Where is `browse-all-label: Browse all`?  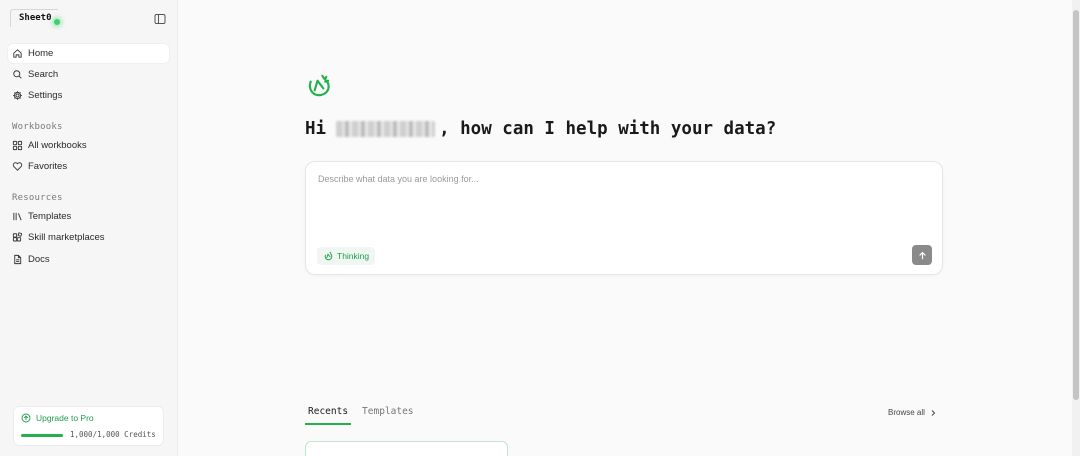 browse-all-label: Browse all is located at coordinates (906, 412).